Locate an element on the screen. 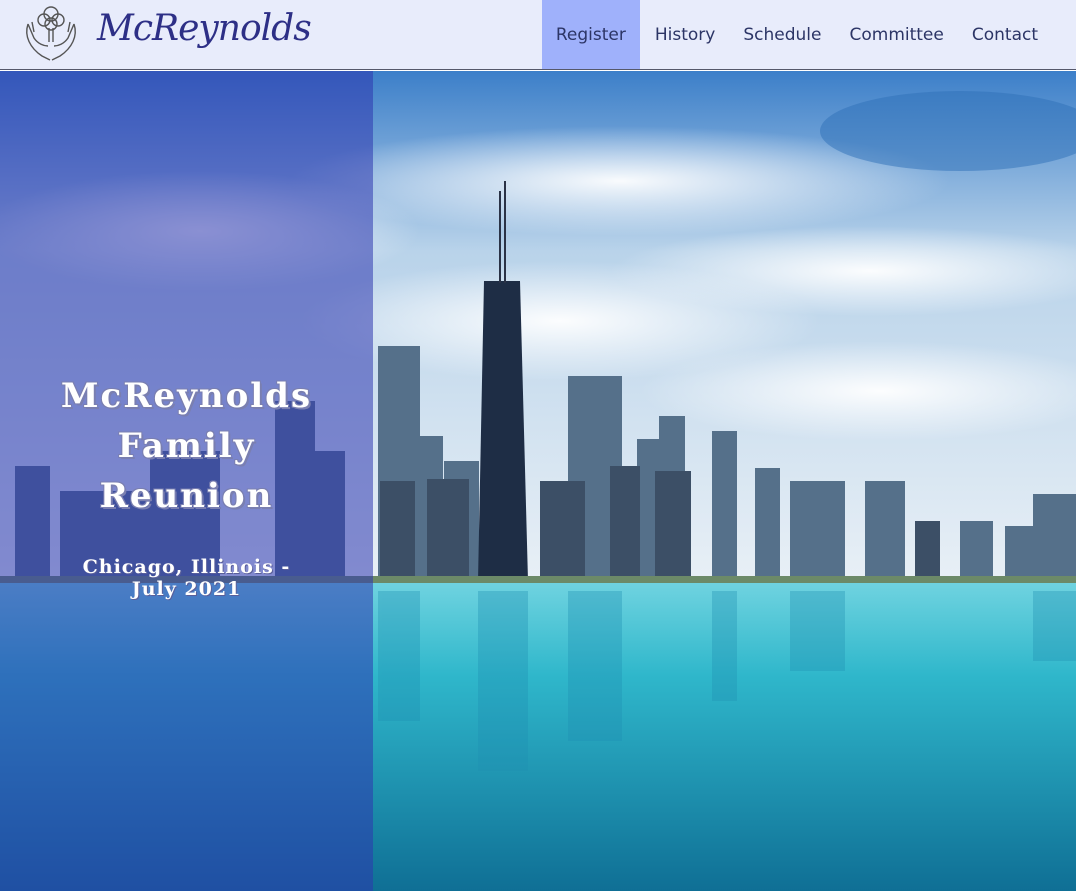 This screenshot has width=1076, height=891. hero-subtitle-line: Chicago, Illinois - is located at coordinates (186, 567).